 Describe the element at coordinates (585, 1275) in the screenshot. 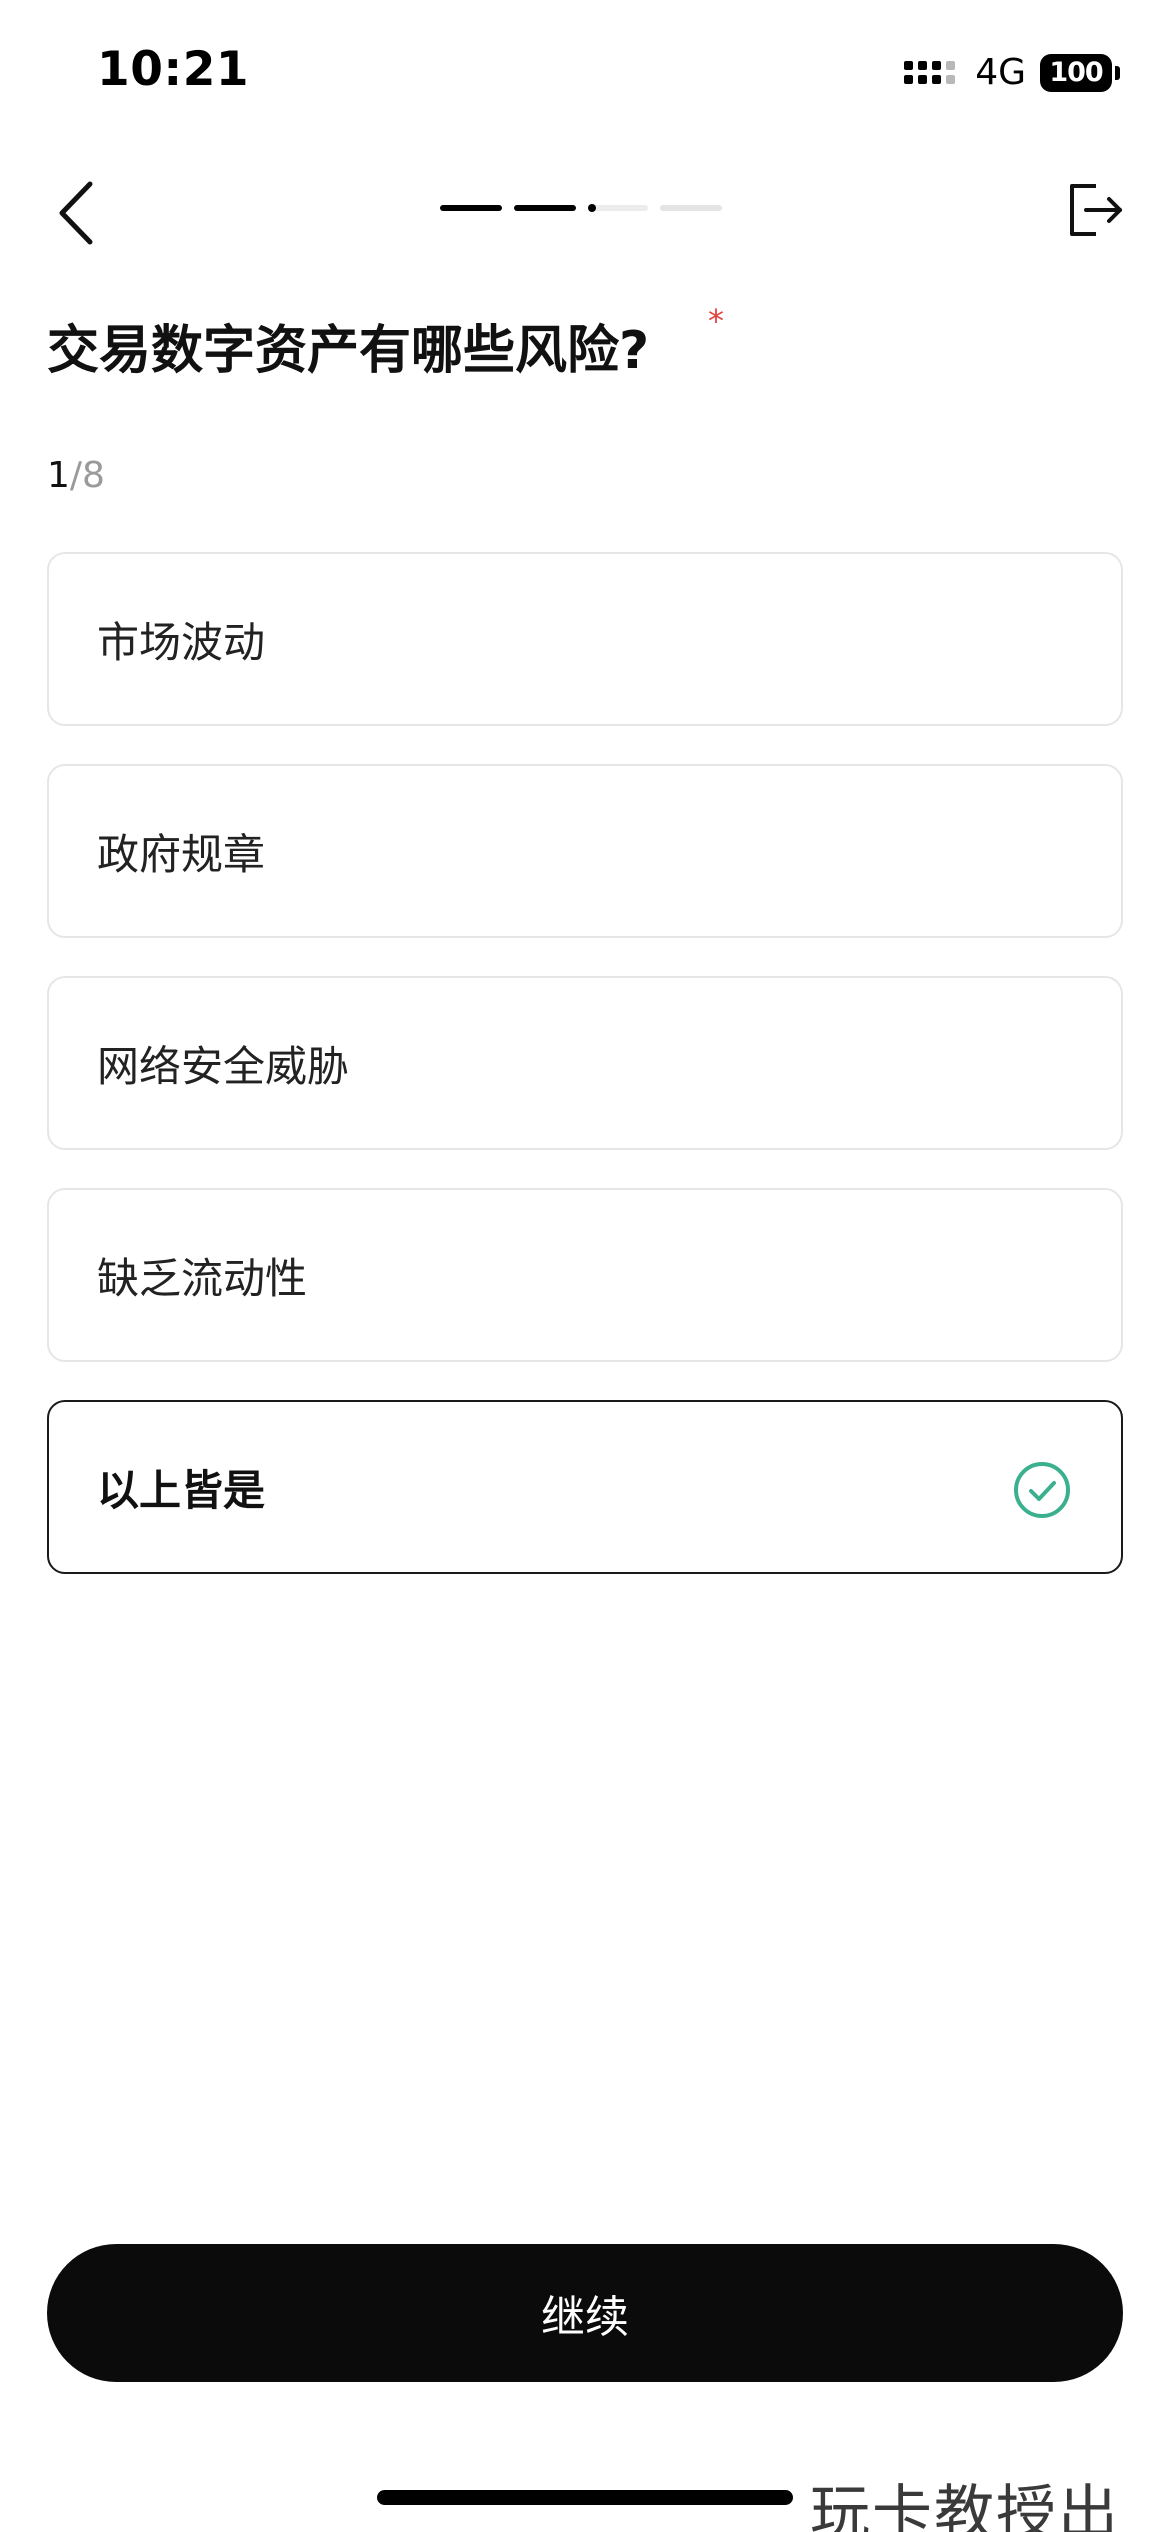

I see `option-item: 缺乏流动性` at that location.